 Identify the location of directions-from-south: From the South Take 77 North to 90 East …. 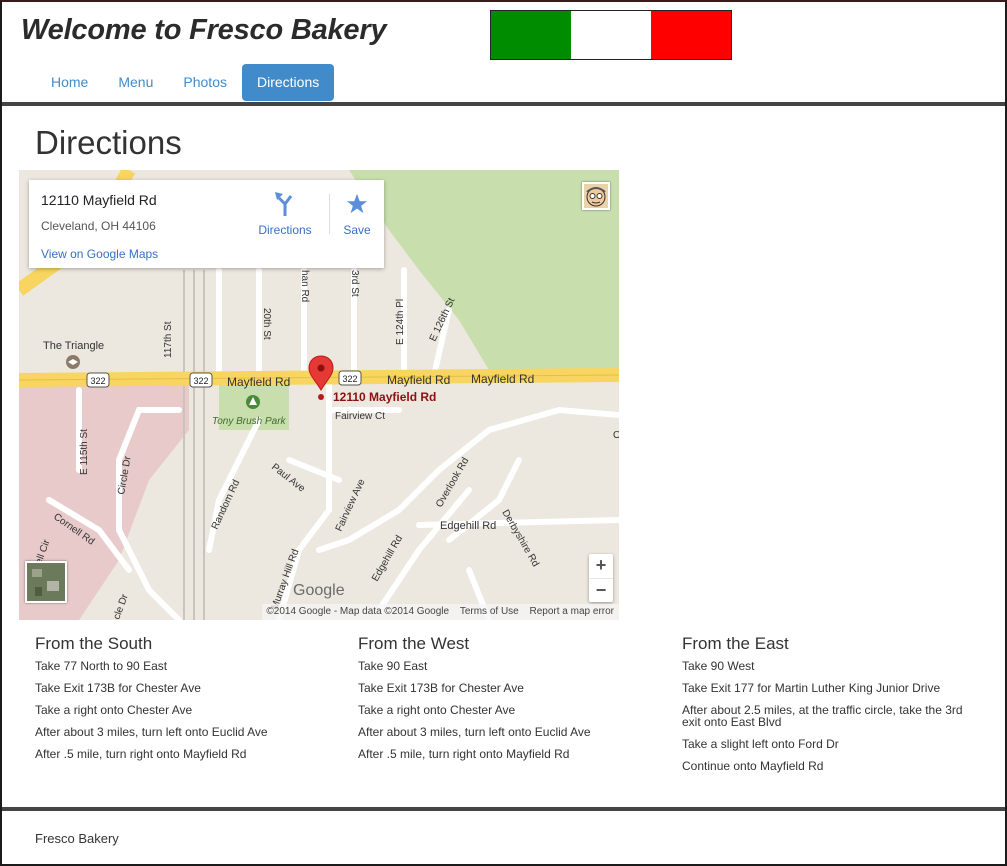
(185, 702).